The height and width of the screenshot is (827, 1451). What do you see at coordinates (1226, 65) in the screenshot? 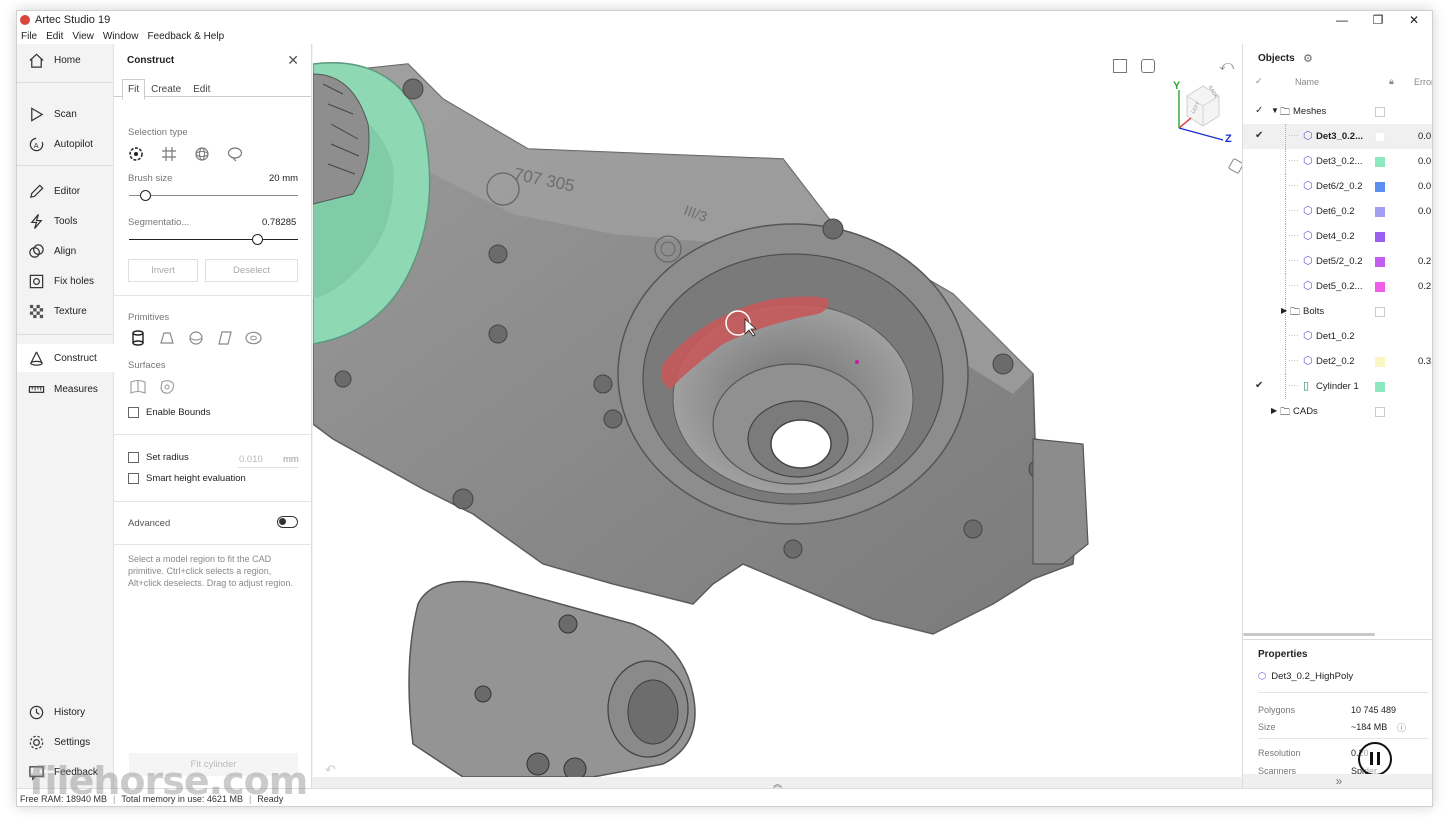
I see `rotate-view-icon: ⤺` at bounding box center [1226, 65].